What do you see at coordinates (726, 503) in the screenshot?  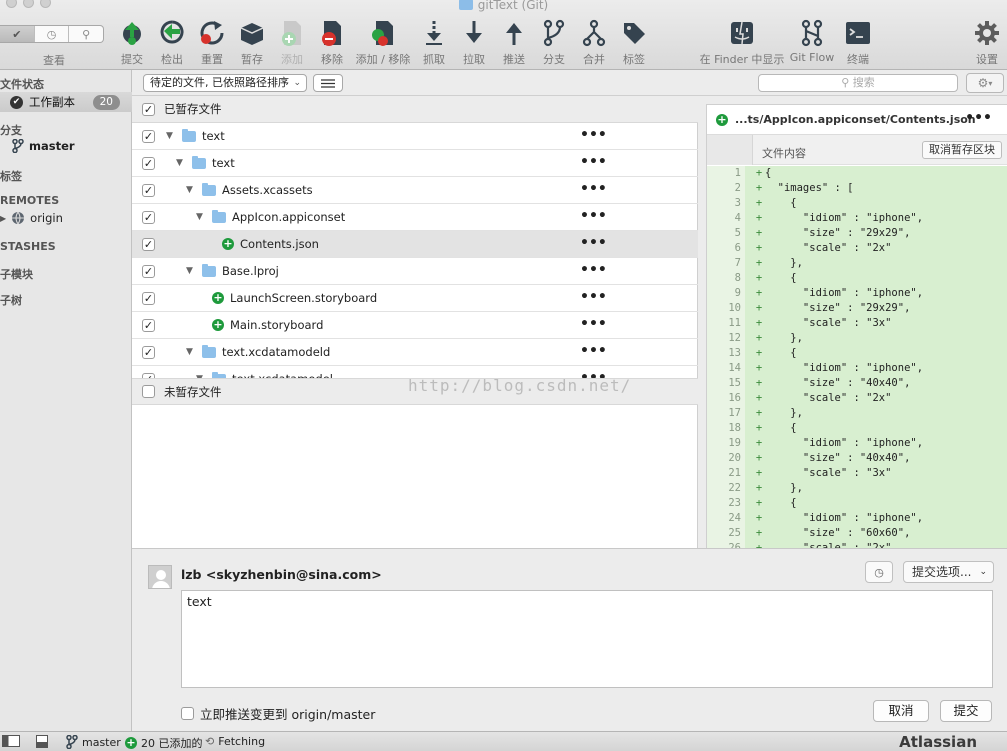 I see `line-number: 23` at bounding box center [726, 503].